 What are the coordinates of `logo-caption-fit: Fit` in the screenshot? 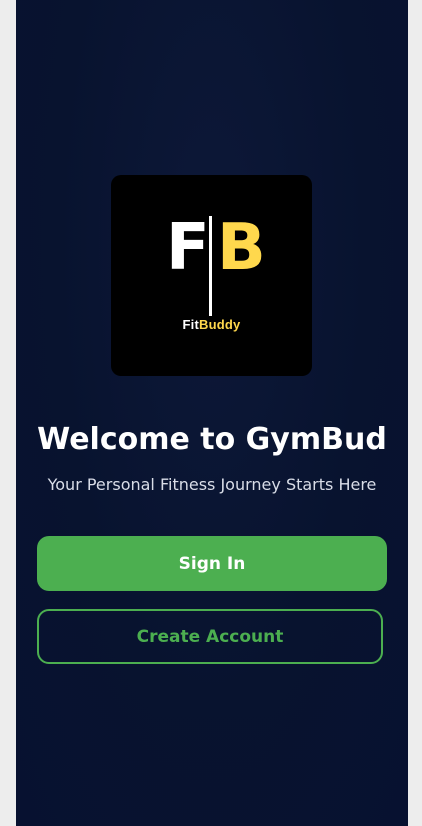 It's located at (191, 324).